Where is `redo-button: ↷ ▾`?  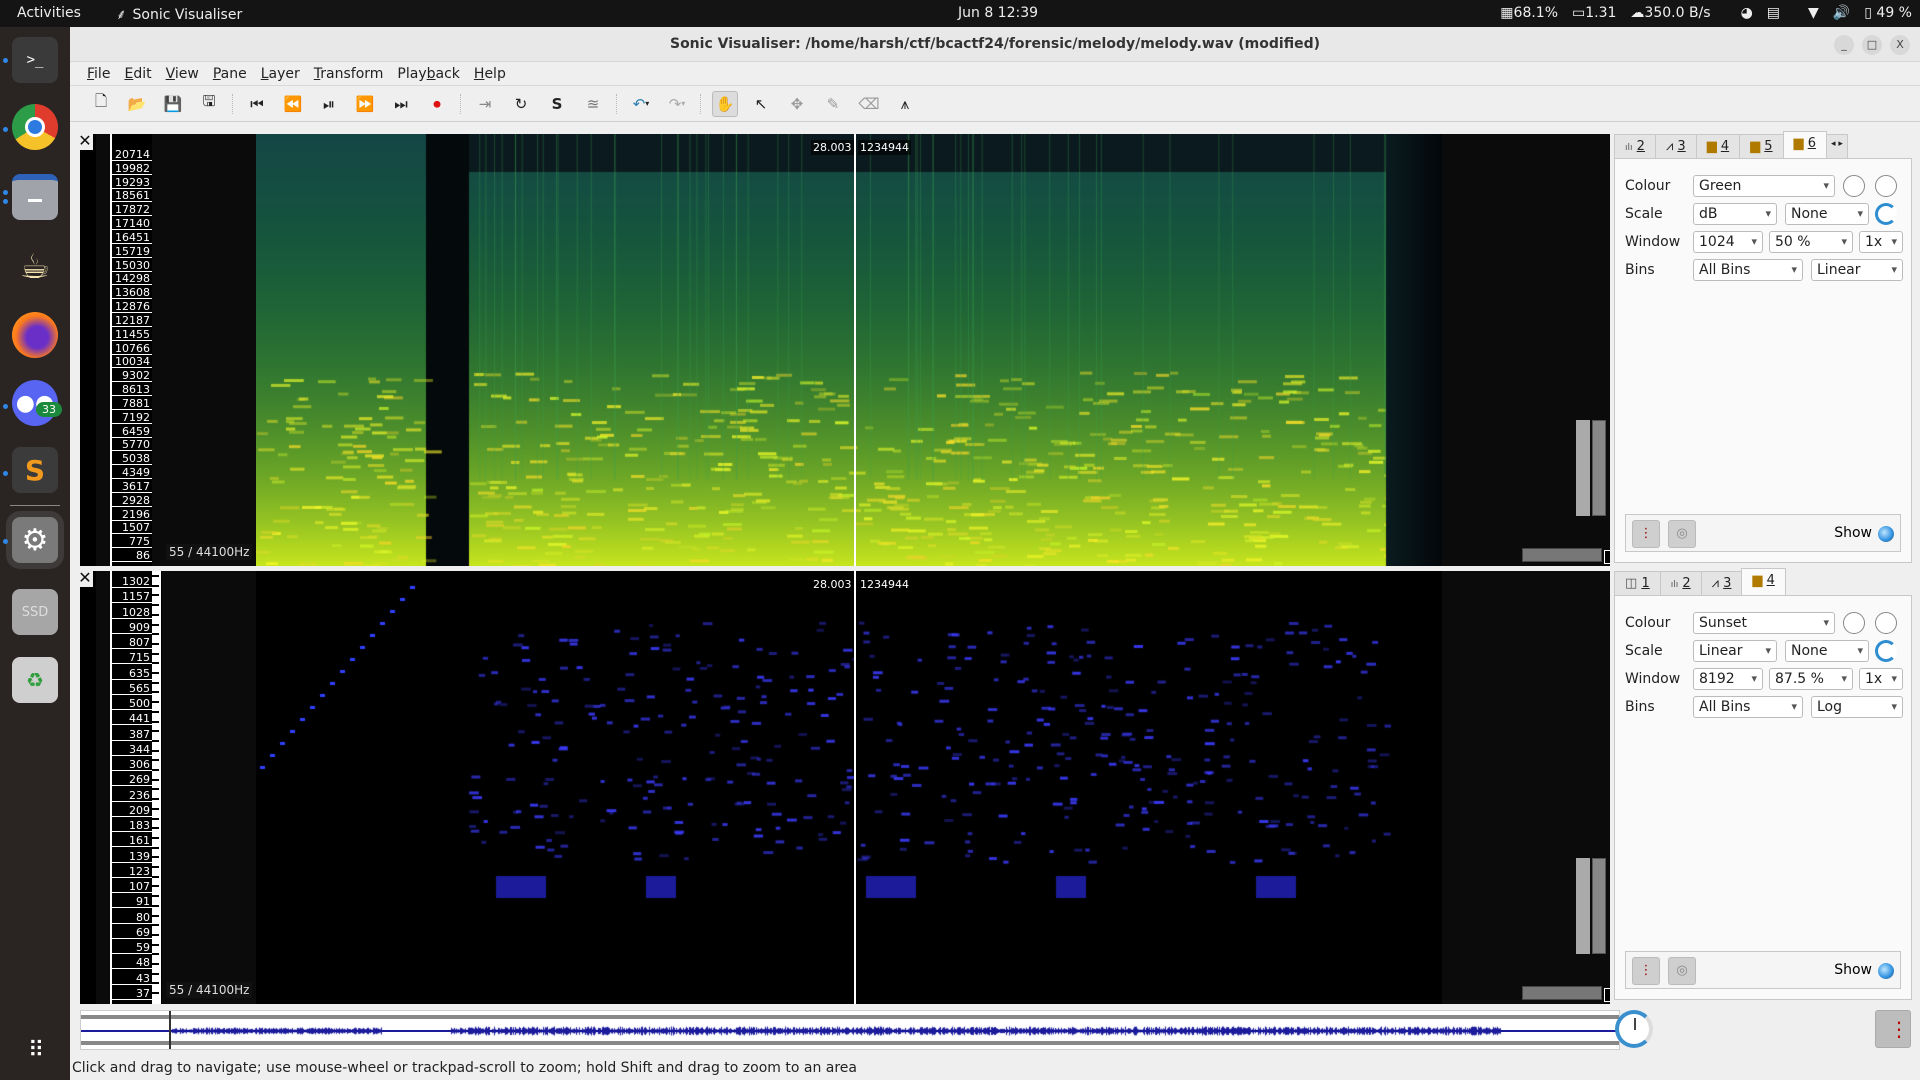 redo-button: ↷ ▾ is located at coordinates (677, 104).